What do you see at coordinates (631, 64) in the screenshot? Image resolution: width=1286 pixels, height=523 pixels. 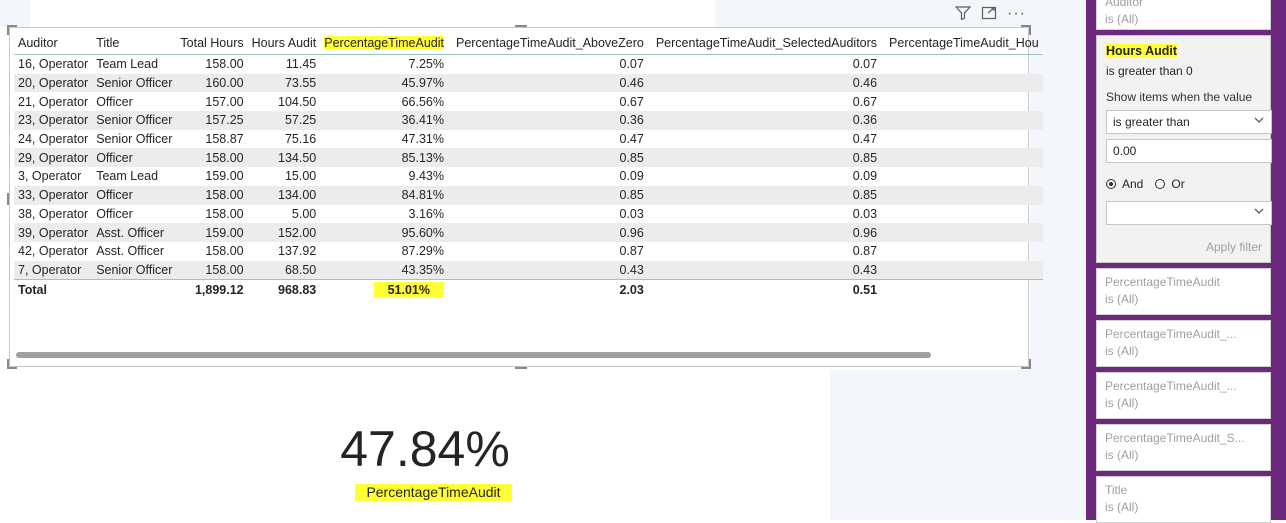 I see `table-cell: 0.07` at bounding box center [631, 64].